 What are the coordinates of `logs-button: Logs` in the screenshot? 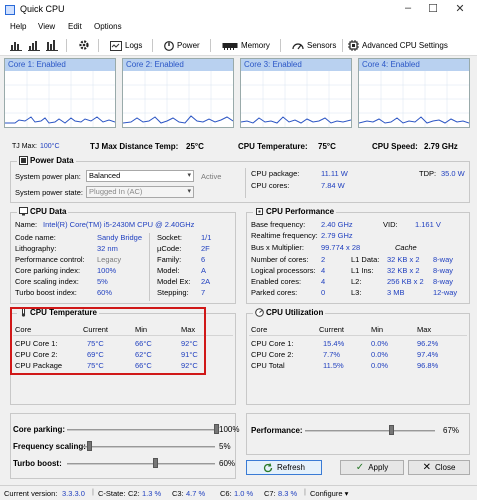 It's located at (126, 45).